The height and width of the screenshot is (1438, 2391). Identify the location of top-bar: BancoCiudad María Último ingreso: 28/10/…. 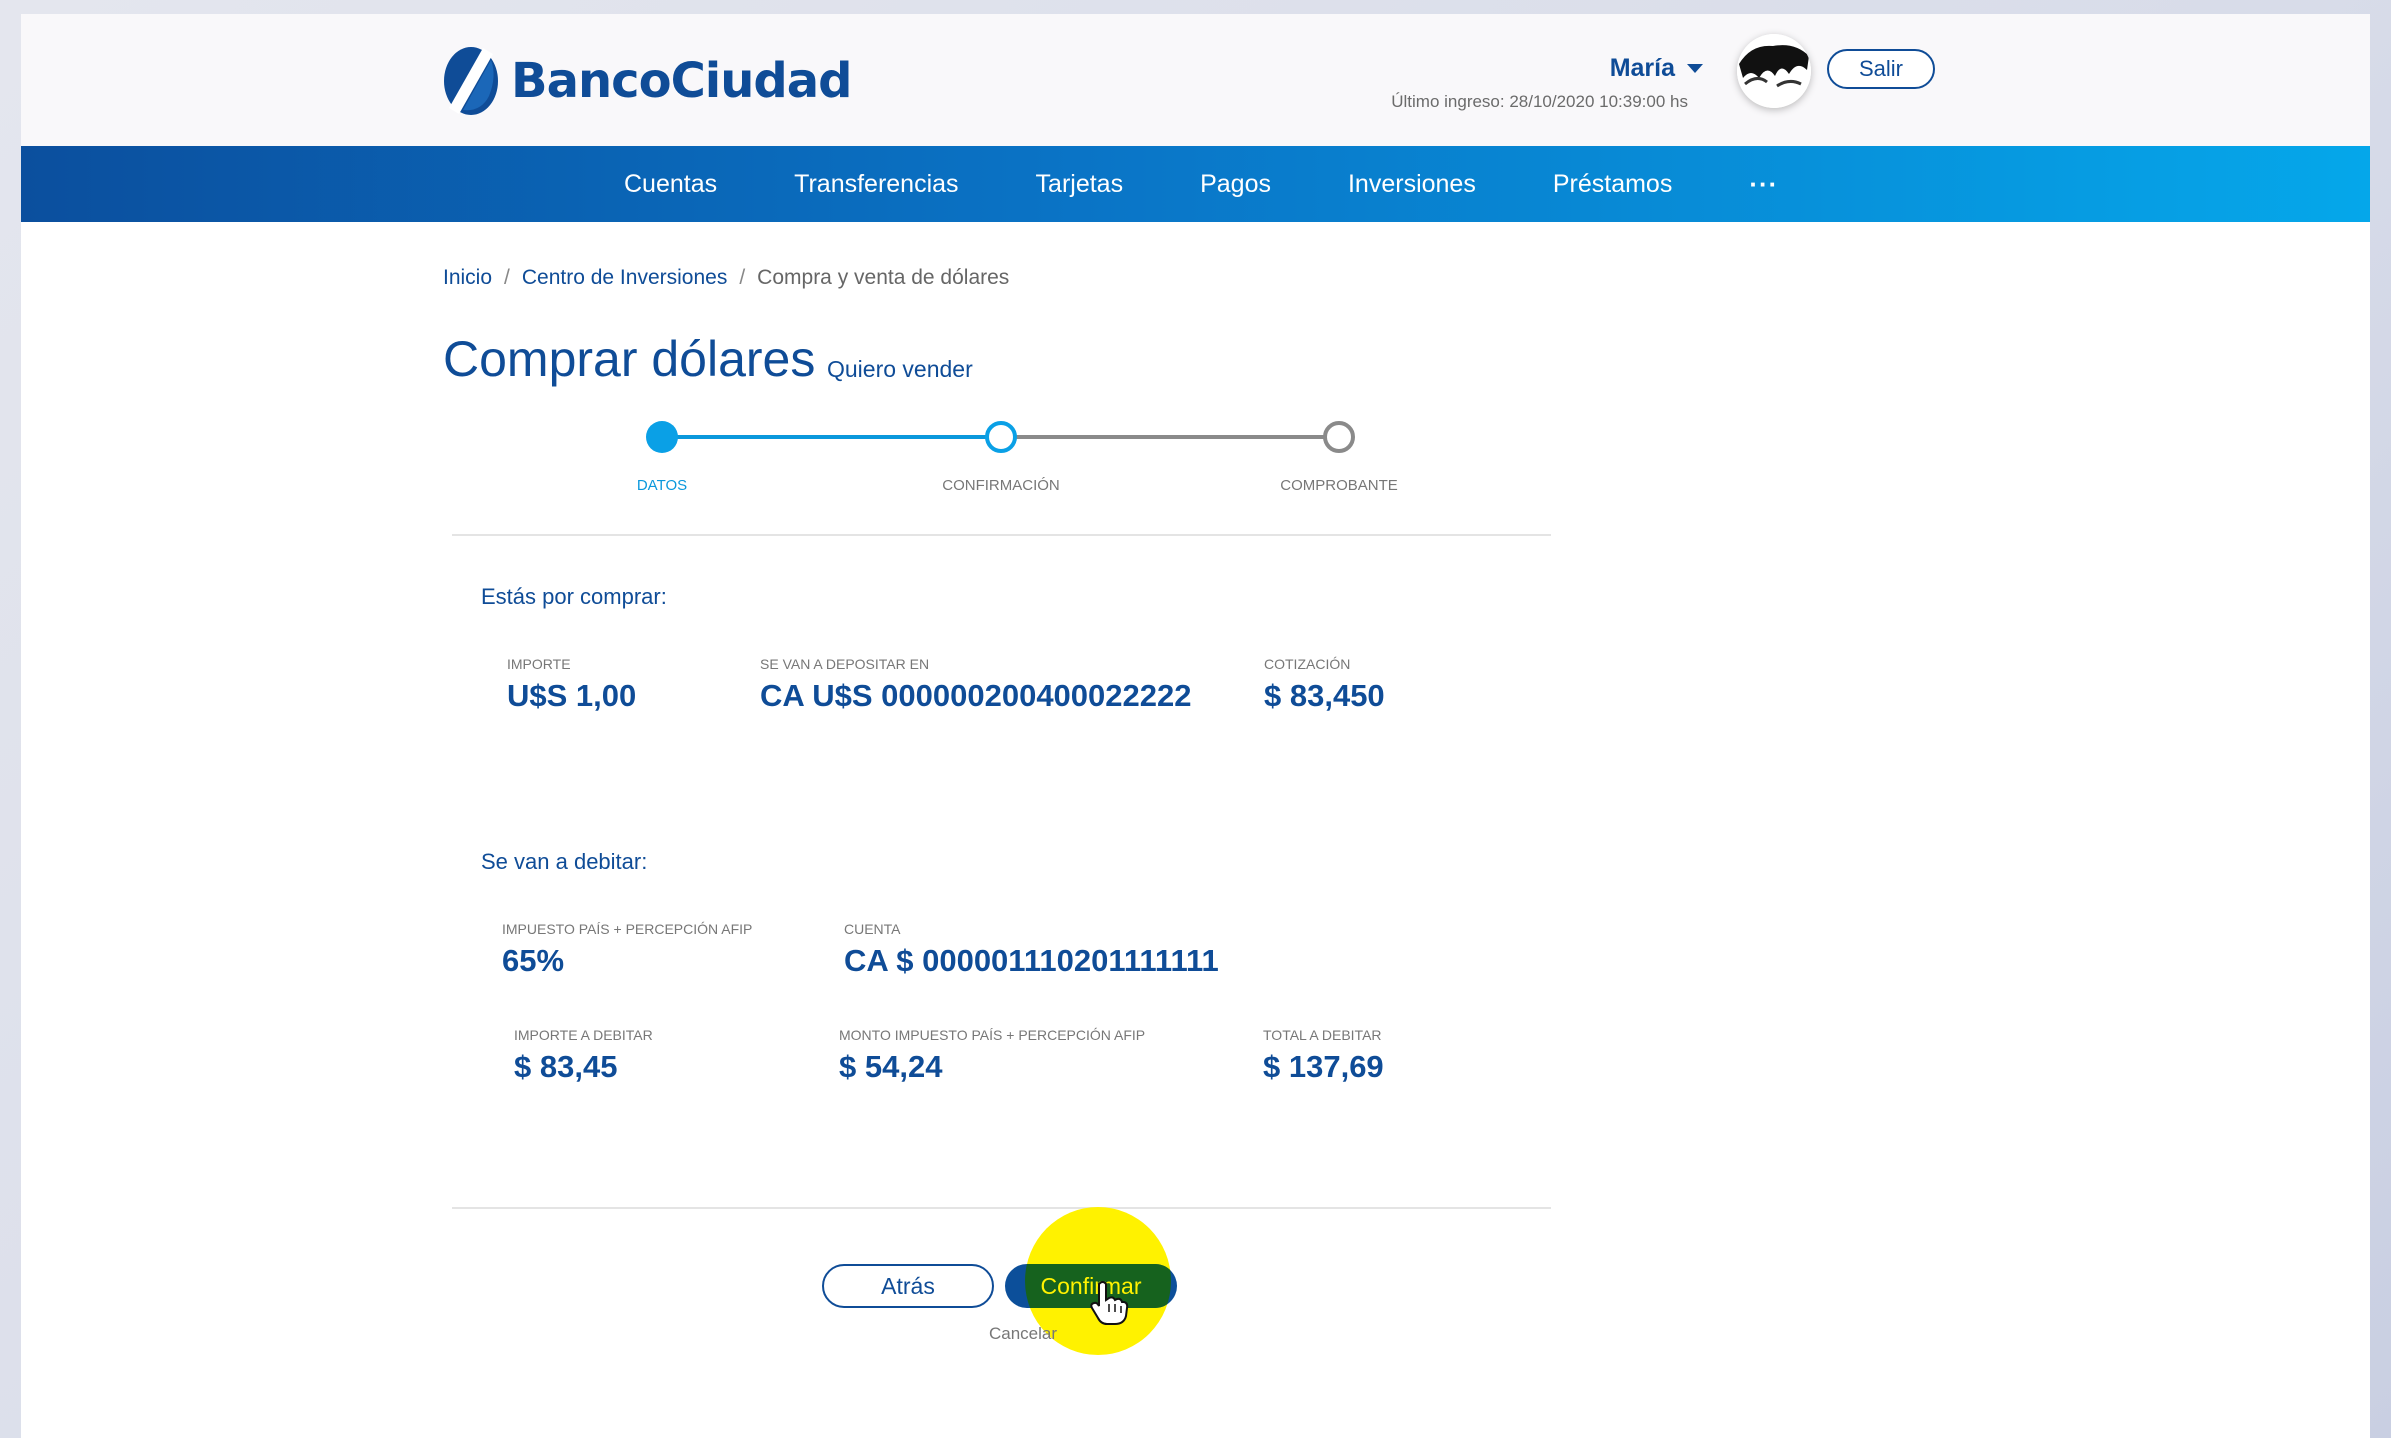
(1195, 80).